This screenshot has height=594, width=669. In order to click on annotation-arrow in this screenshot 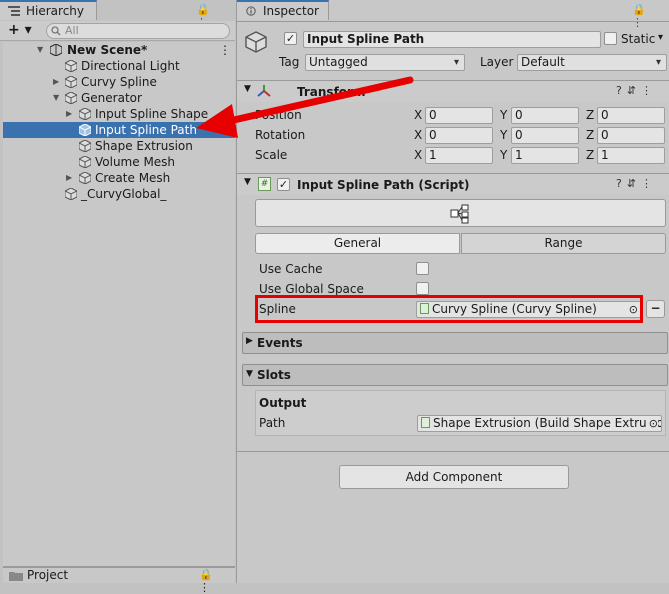, I will do `click(305, 107)`.